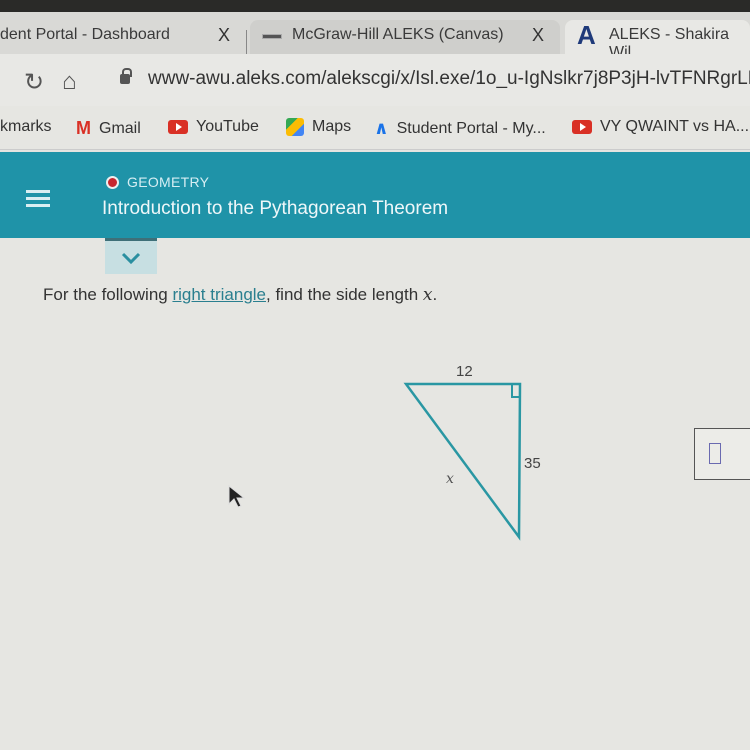 The height and width of the screenshot is (750, 750). I want to click on bookmark-label: Gmail, so click(120, 128).